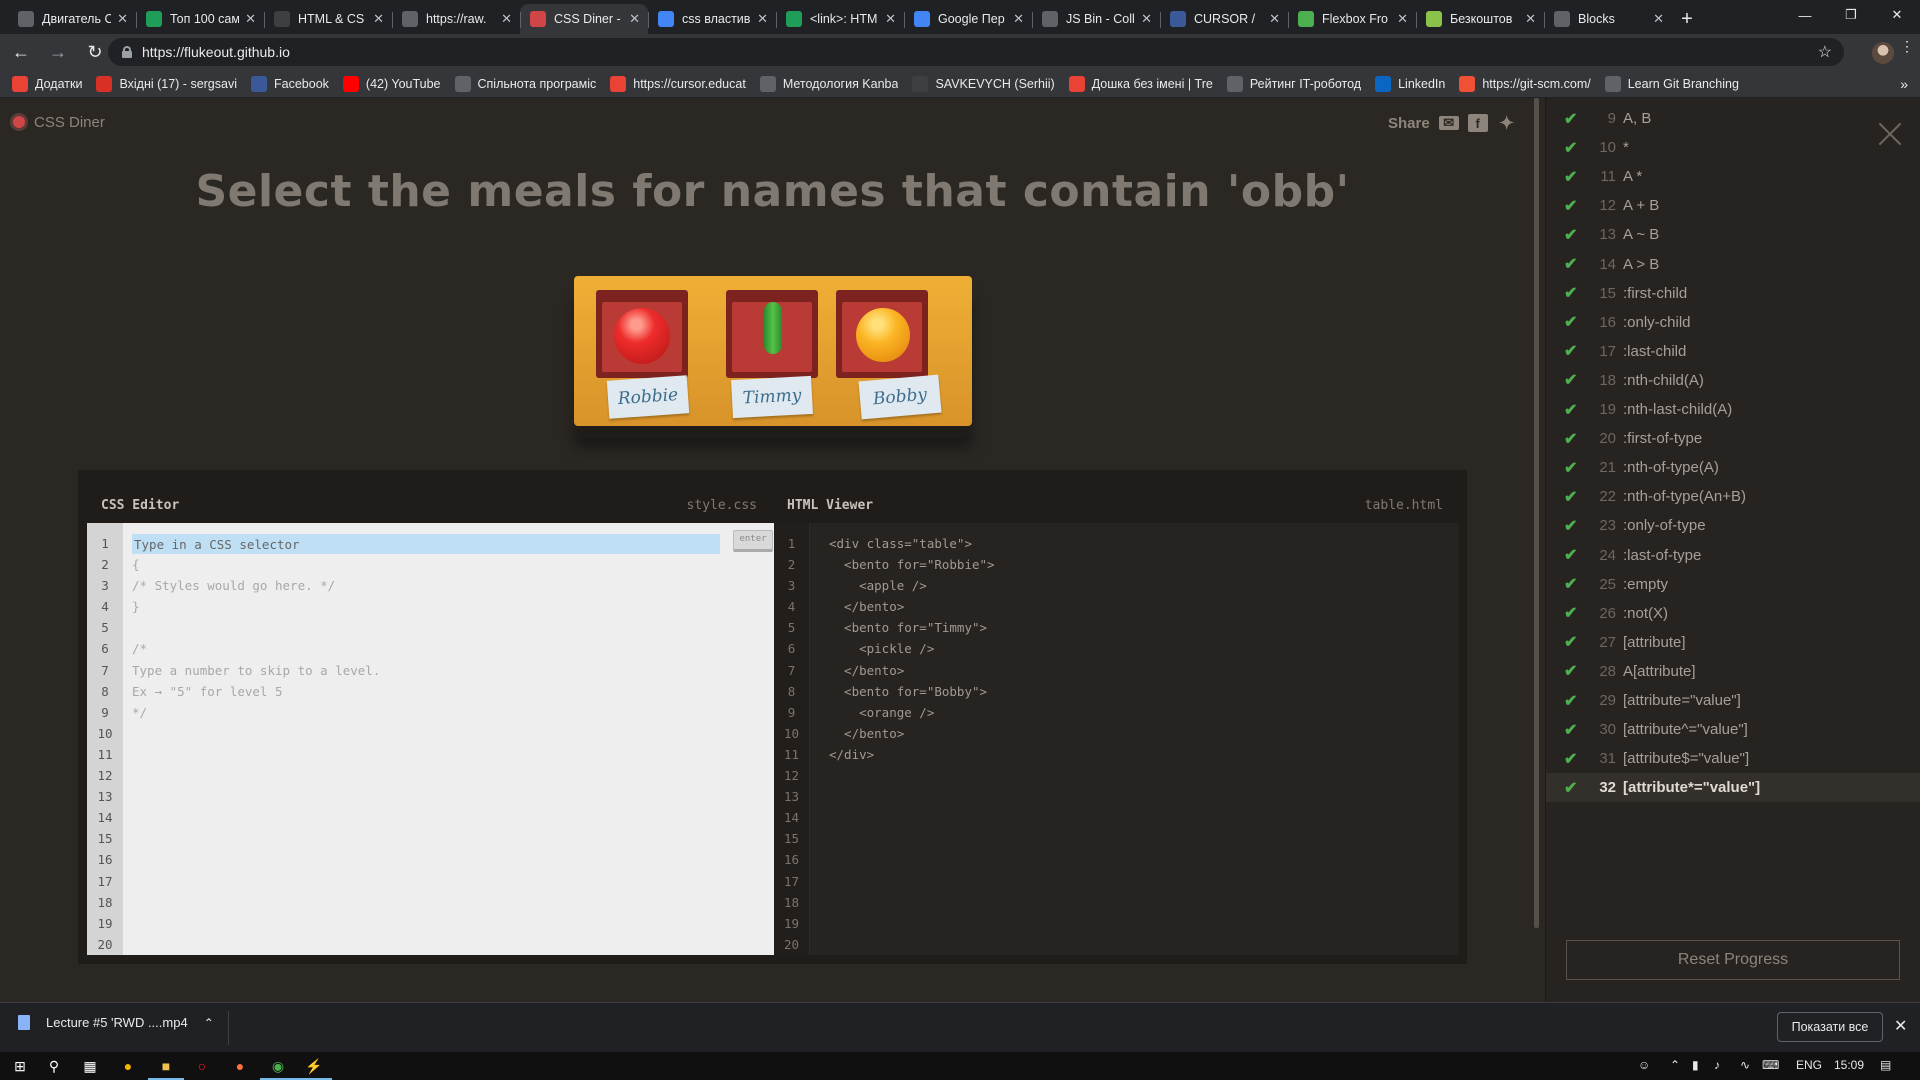  Describe the element at coordinates (1733, 960) in the screenshot. I see `reset-progress-button: Reset Progress` at that location.